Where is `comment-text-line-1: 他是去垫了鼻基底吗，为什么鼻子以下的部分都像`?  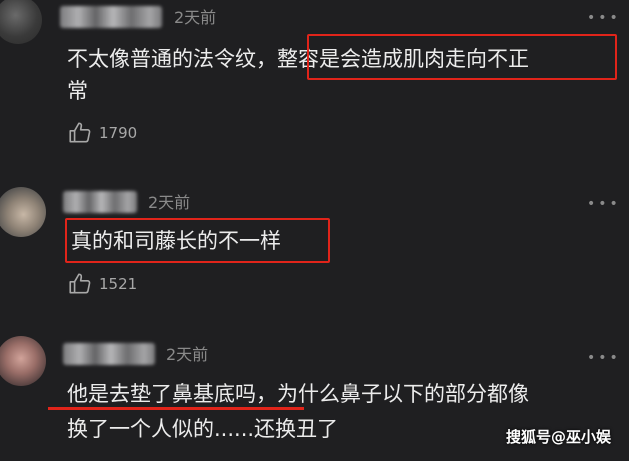
comment-text-line-1: 他是去垫了鼻基底吗，为什么鼻子以下的部分都像 is located at coordinates (298, 394).